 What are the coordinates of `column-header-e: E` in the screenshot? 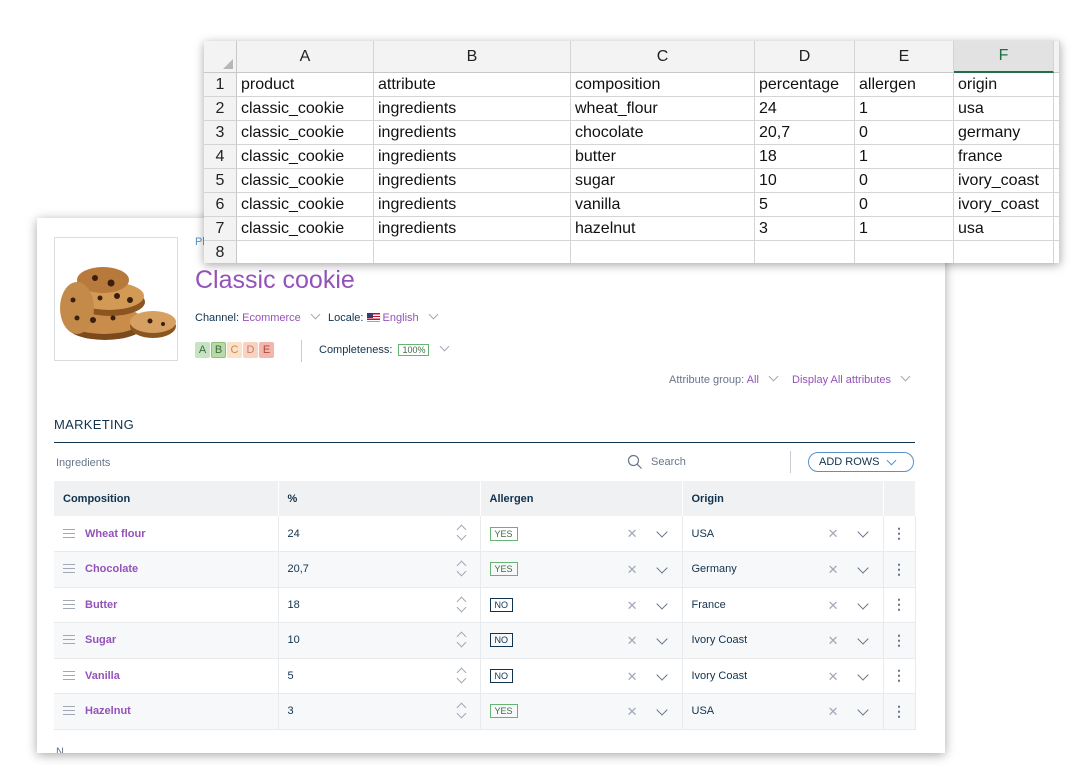 It's located at (904, 57).